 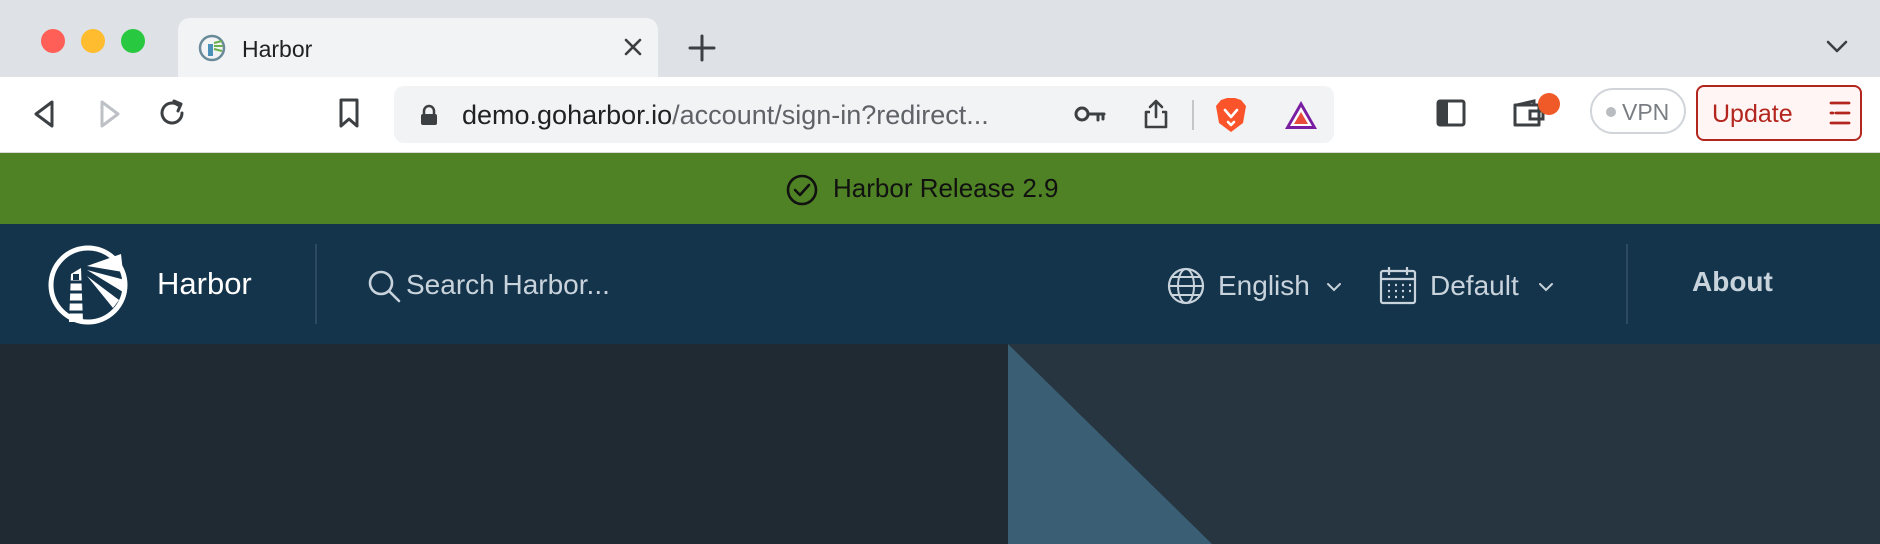 I want to click on browser-tab-harbor: Harbor, so click(x=418, y=47).